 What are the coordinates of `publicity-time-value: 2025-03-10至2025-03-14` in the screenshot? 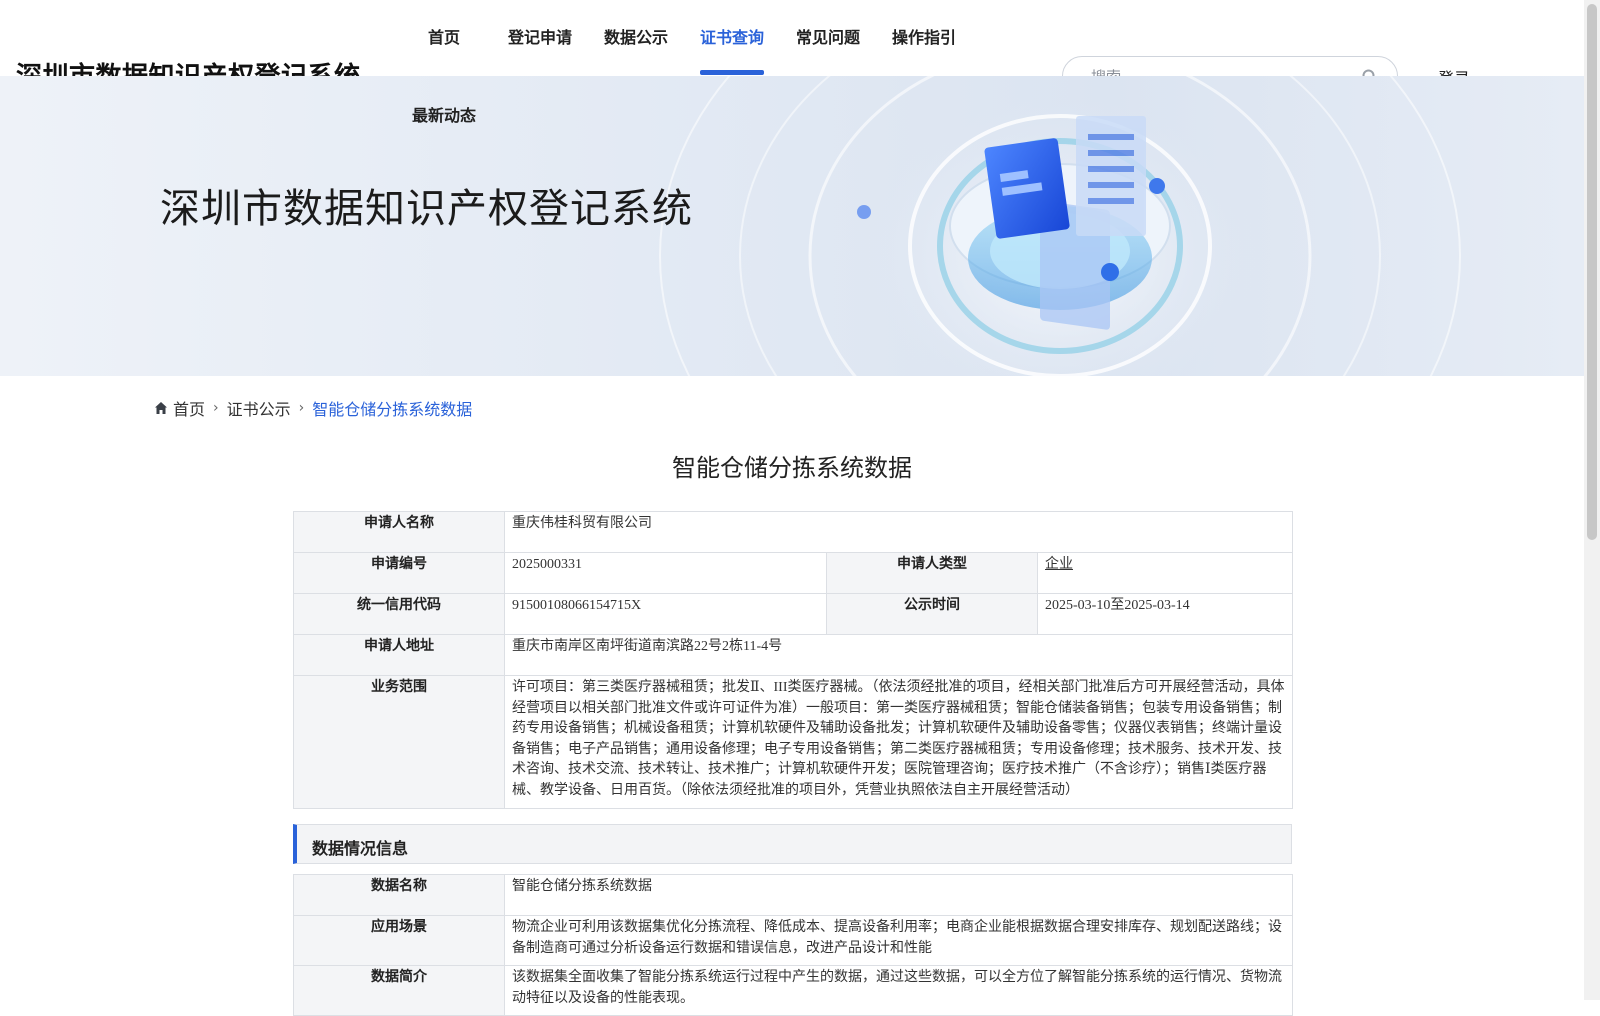 It's located at (1165, 614).